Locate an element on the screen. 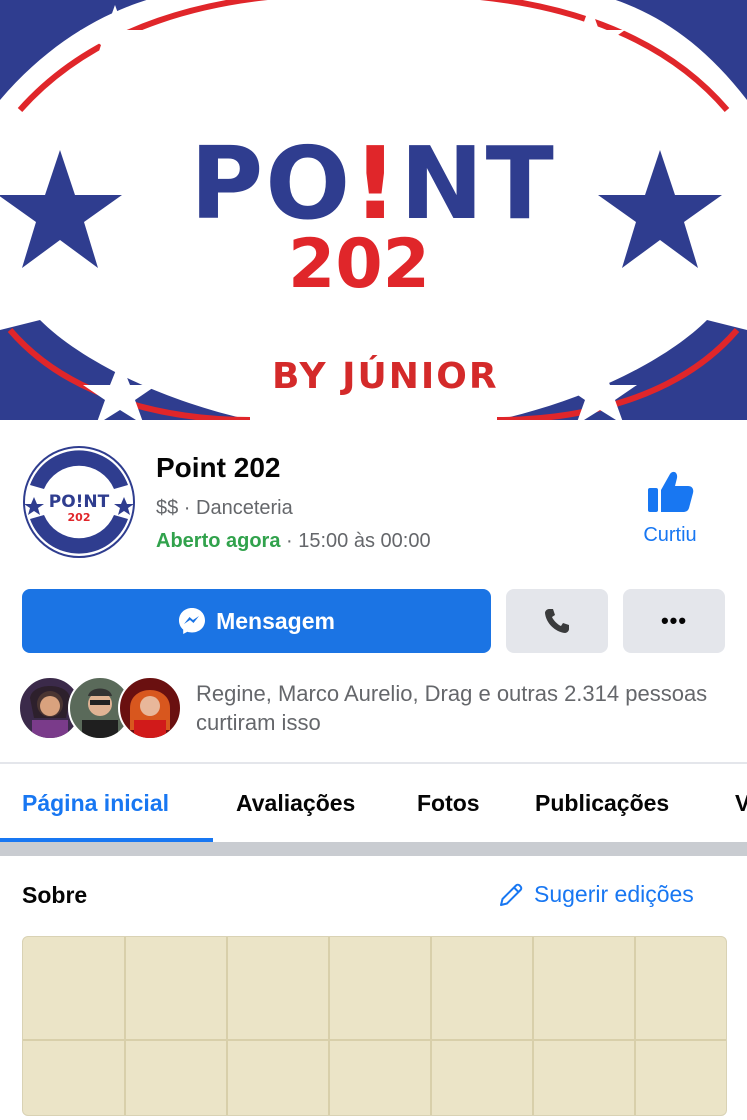 This screenshot has width=747, height=1120. hours-range: · 15:00 às 00:00 is located at coordinates (355, 541).